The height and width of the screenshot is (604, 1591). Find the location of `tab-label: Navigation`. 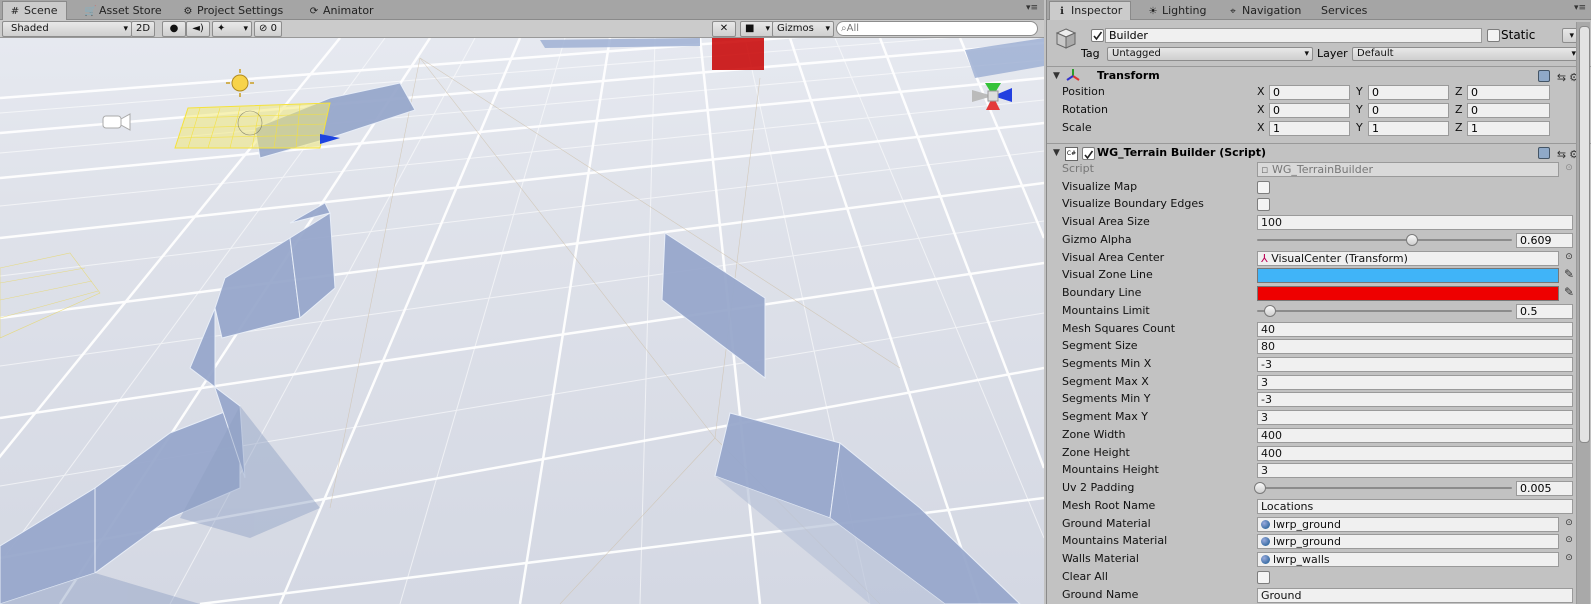

tab-label: Navigation is located at coordinates (1272, 10).